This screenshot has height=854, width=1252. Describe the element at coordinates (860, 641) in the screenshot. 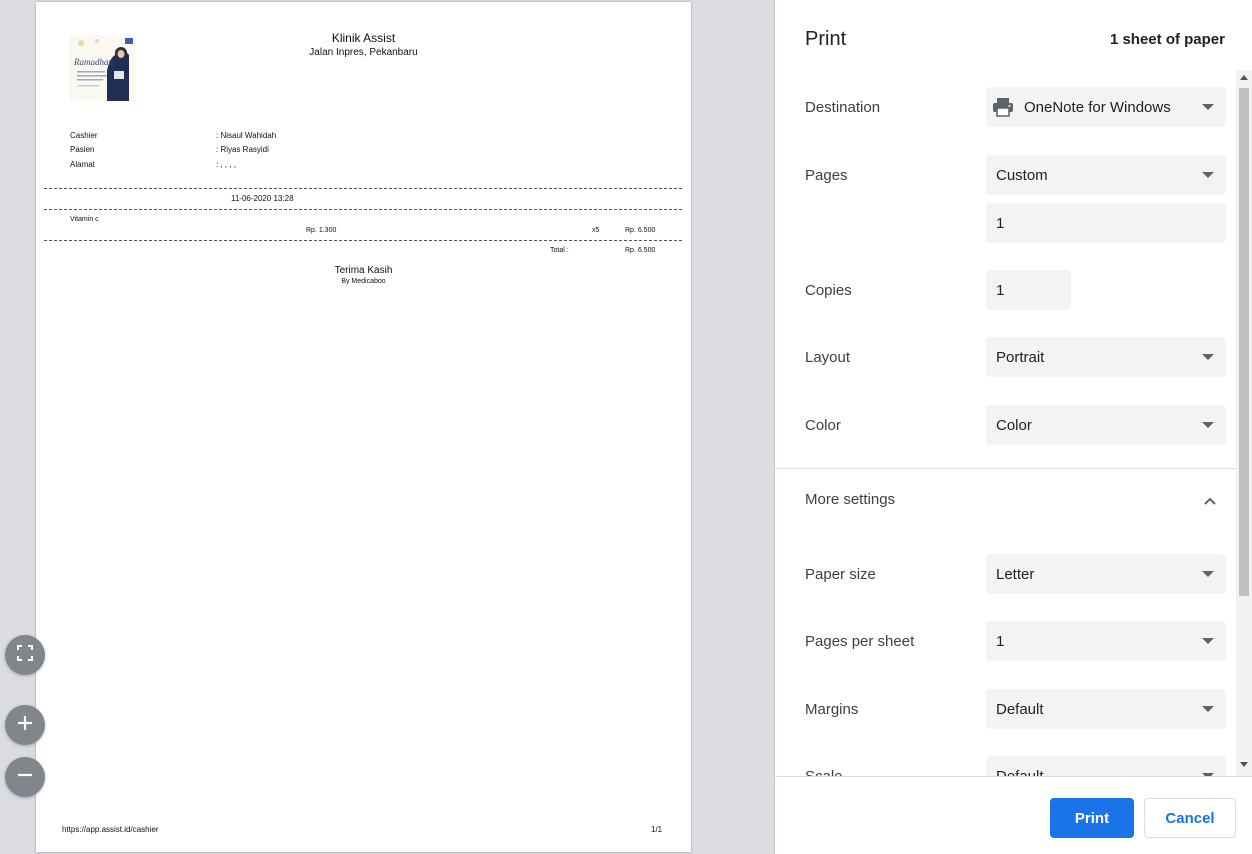

I see `pages-per-sheet-label: Pages per sheet` at that location.